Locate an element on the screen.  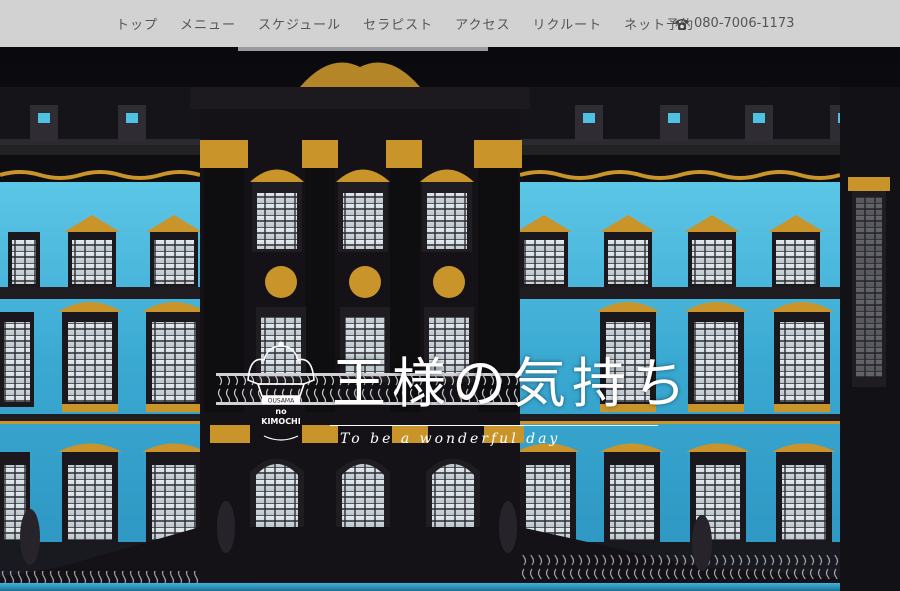
phone-link: 080-7006-1173 is located at coordinates (734, 23).